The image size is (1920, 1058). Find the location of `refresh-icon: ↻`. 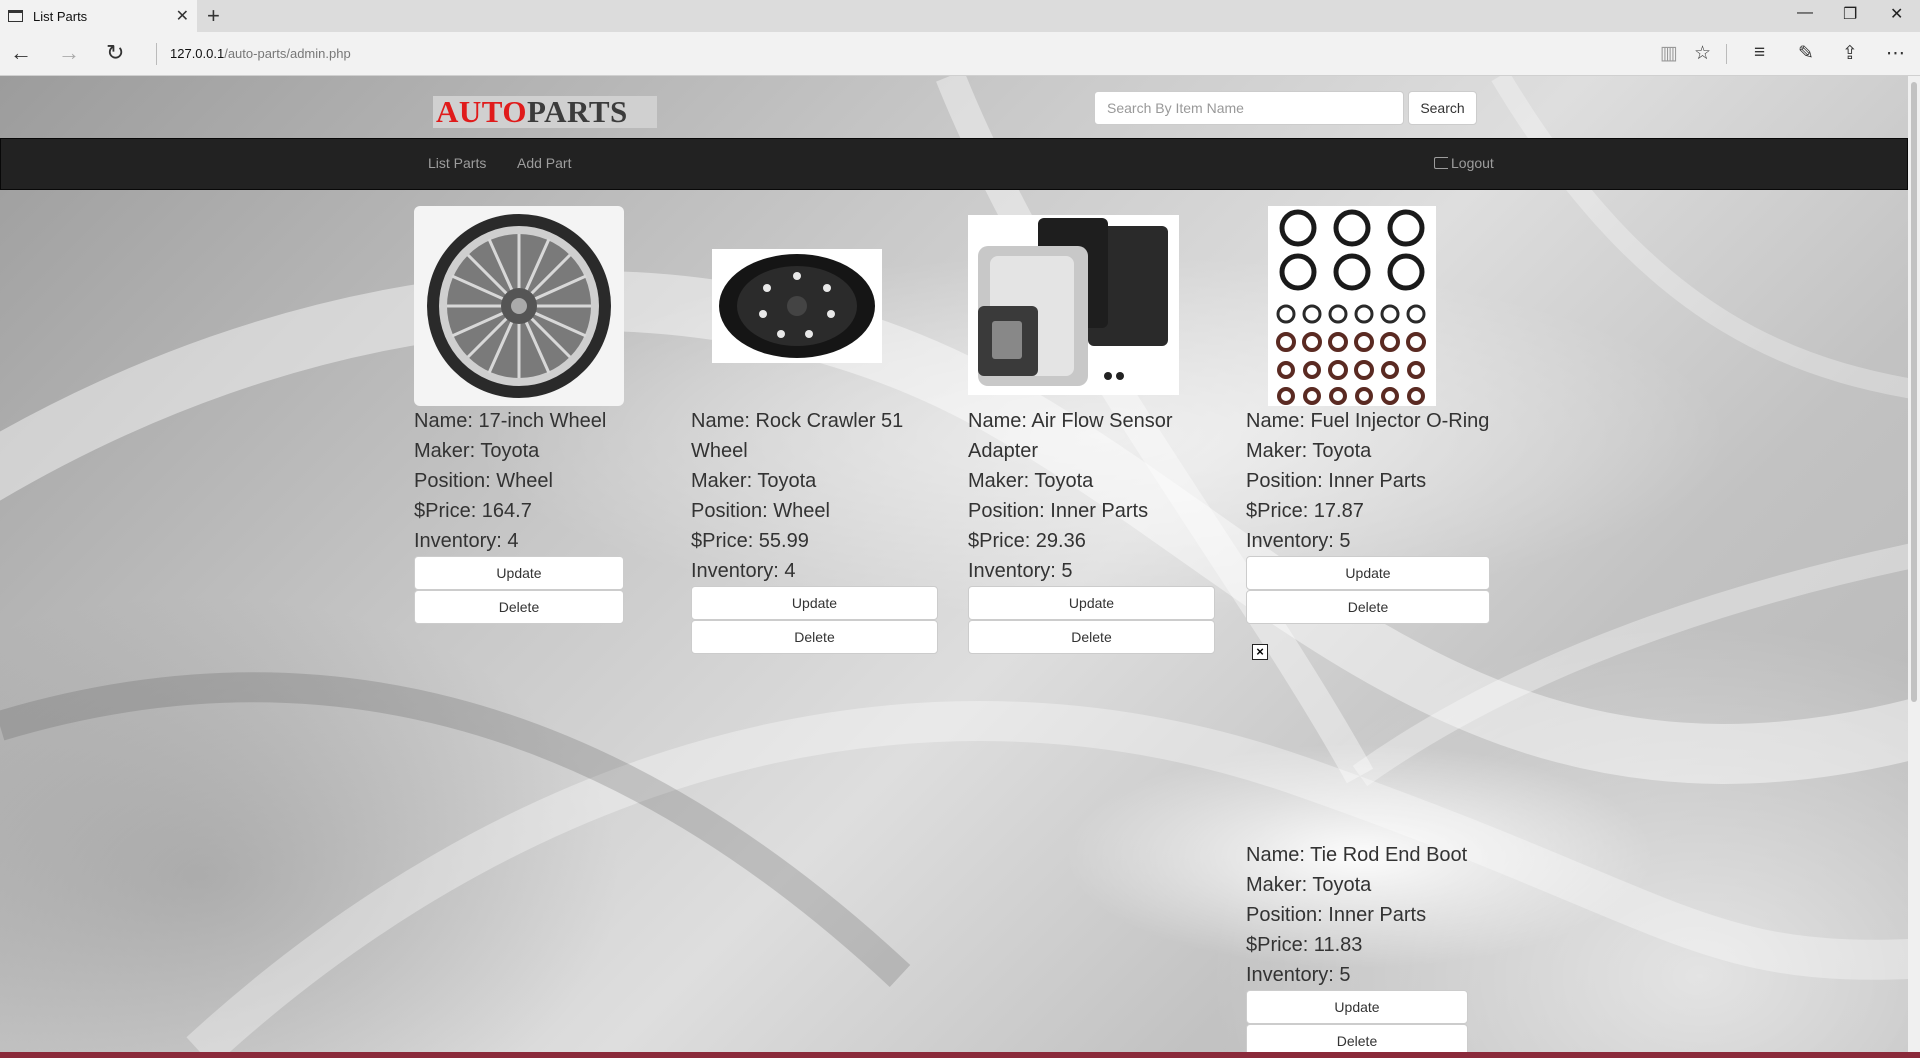

refresh-icon: ↻ is located at coordinates (115, 53).